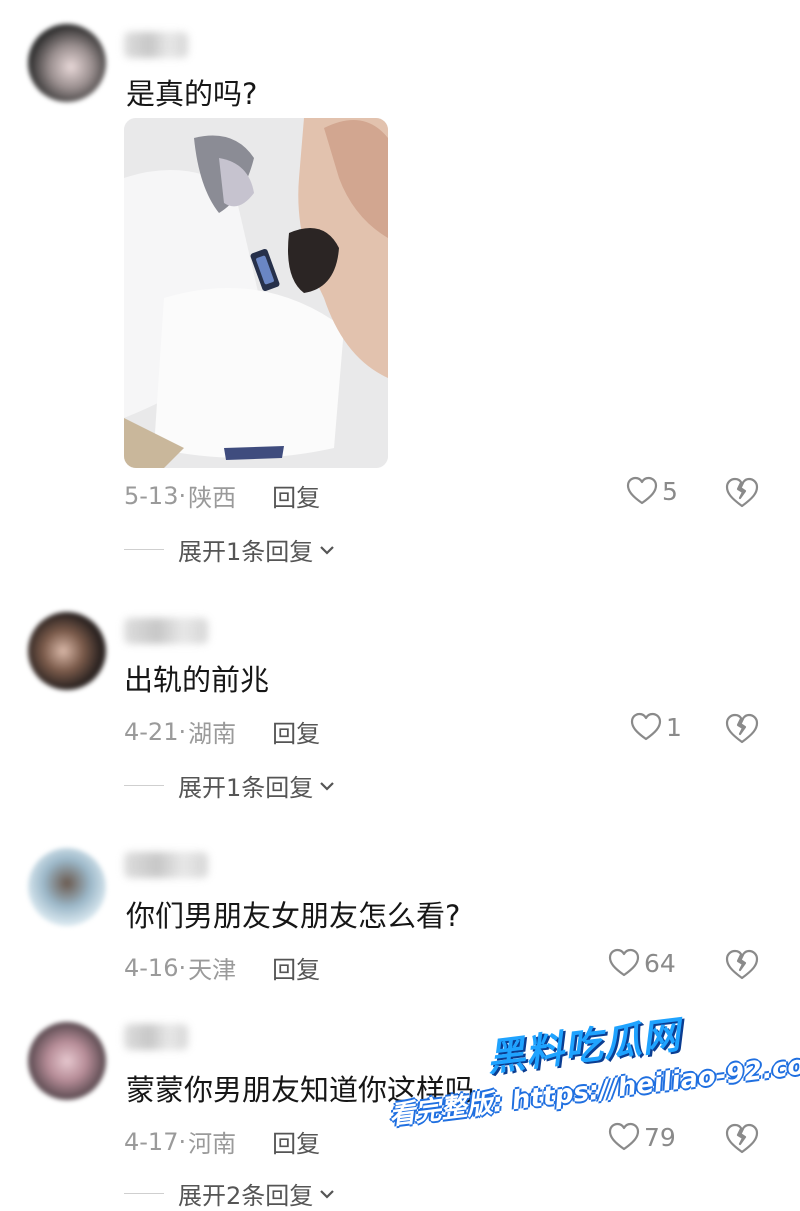 This screenshot has width=800, height=1211. I want to click on expand-replies-button: 展开2条回复, so click(229, 1193).